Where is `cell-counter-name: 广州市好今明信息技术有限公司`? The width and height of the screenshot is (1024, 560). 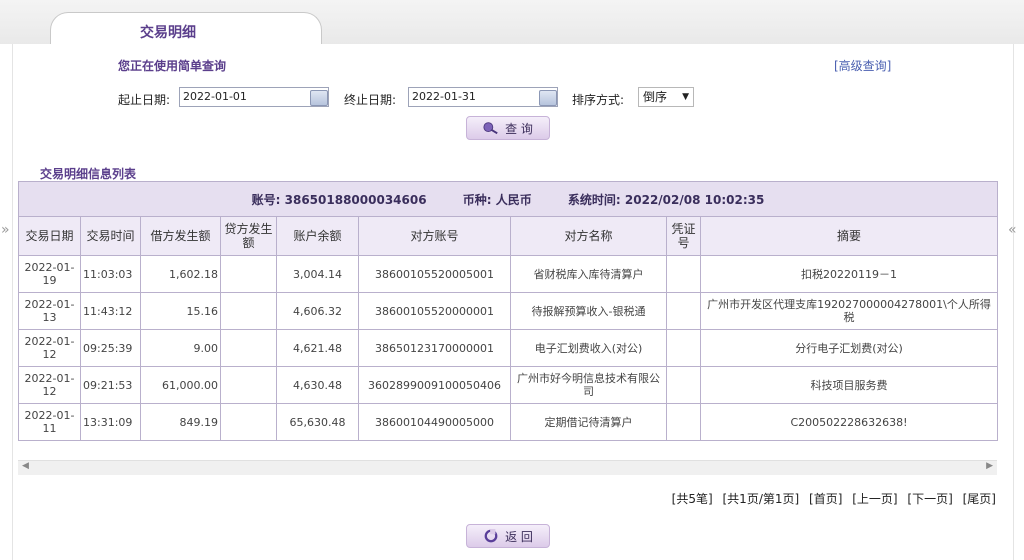
cell-counter-name: 广州市好今明信息技术有限公司 is located at coordinates (588, 385).